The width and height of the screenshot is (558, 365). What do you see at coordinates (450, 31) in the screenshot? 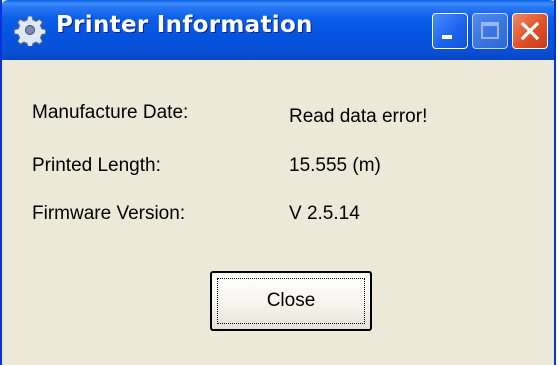
I see `minimize-button` at bounding box center [450, 31].